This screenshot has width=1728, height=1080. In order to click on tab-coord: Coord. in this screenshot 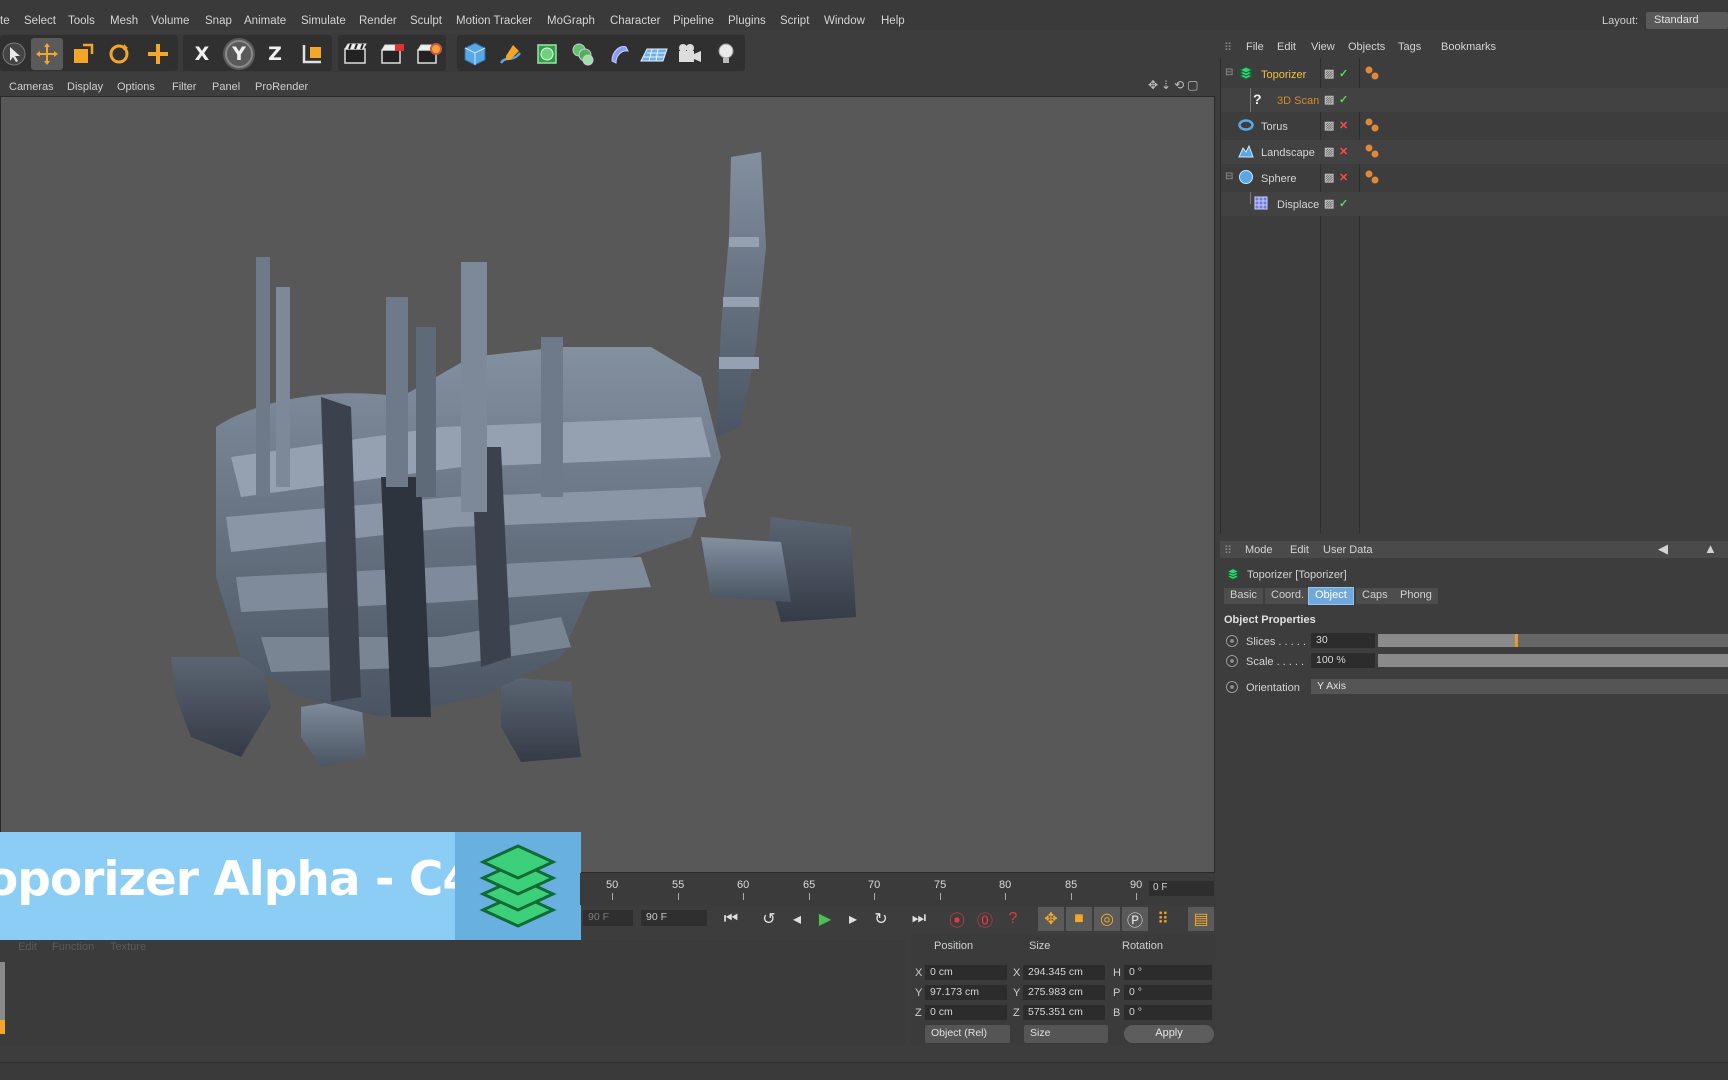, I will do `click(1288, 596)`.